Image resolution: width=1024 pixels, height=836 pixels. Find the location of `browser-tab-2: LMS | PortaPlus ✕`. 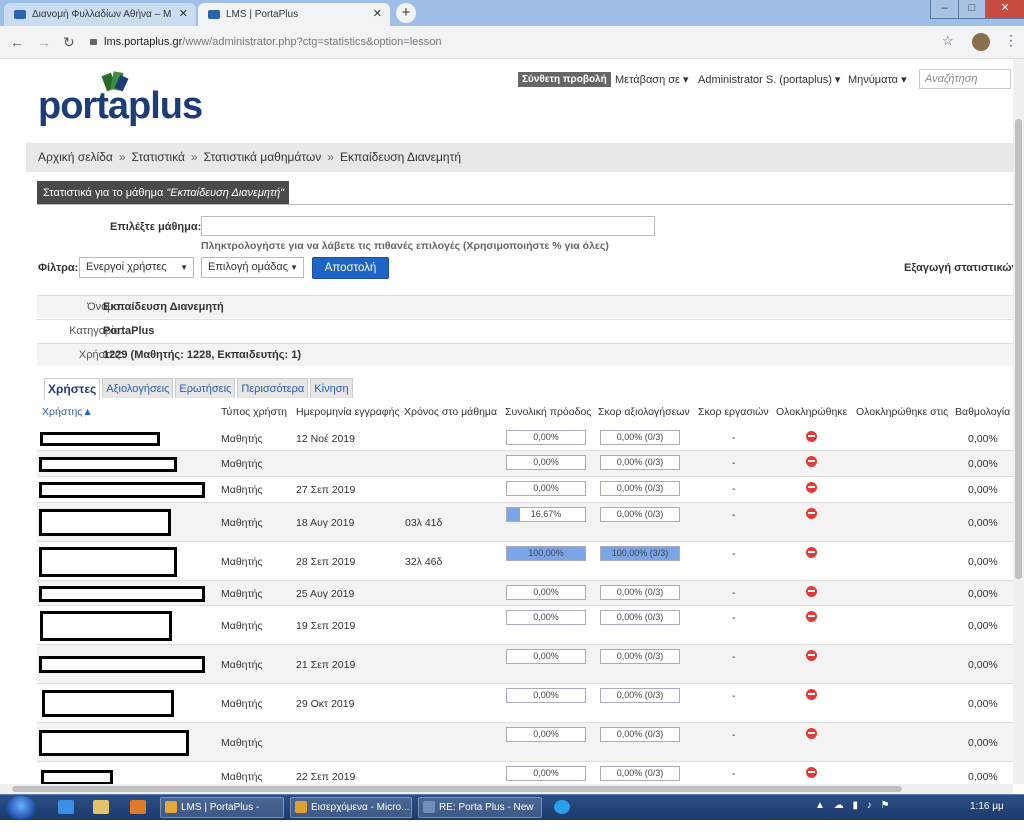

browser-tab-2: LMS | PortaPlus ✕ is located at coordinates (294, 14).